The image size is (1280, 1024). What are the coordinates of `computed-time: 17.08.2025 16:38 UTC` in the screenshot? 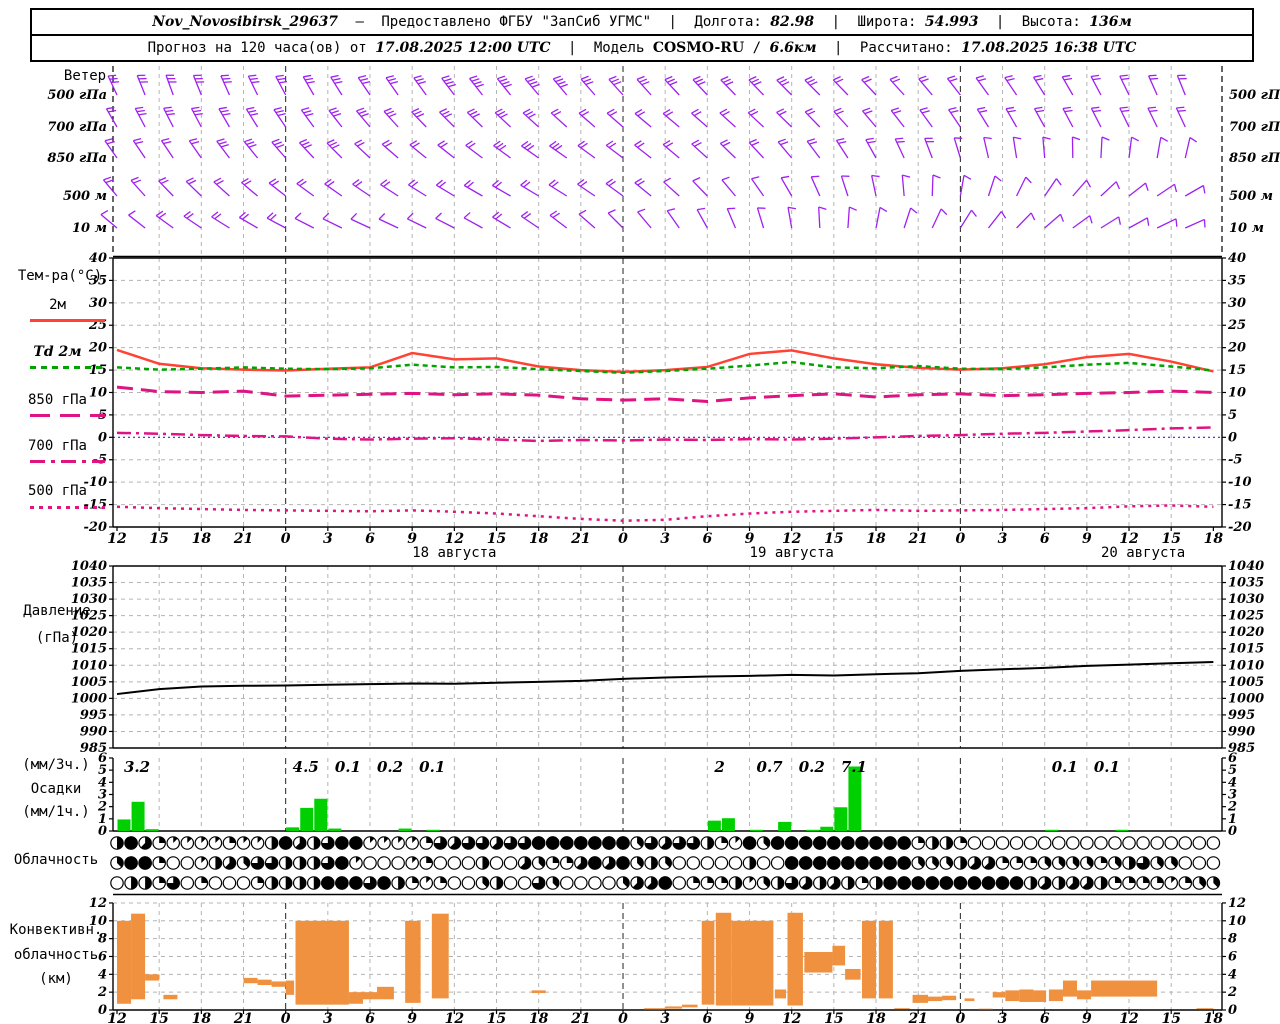 It's located at (1049, 48).